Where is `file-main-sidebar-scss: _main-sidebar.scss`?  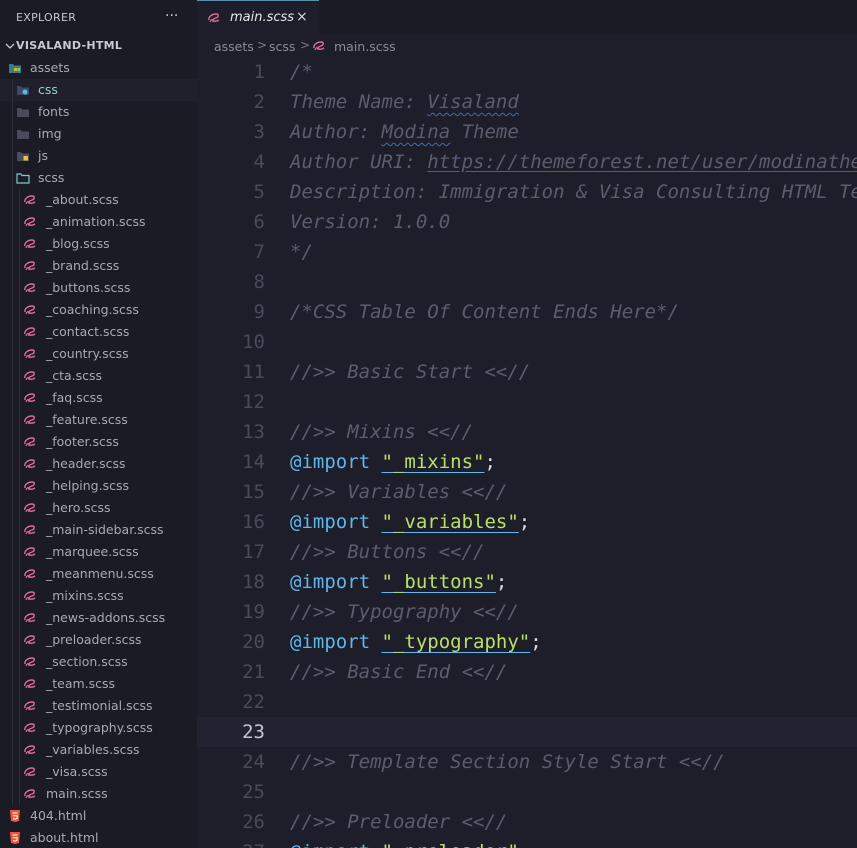 file-main-sidebar-scss: _main-sidebar.scss is located at coordinates (98, 530).